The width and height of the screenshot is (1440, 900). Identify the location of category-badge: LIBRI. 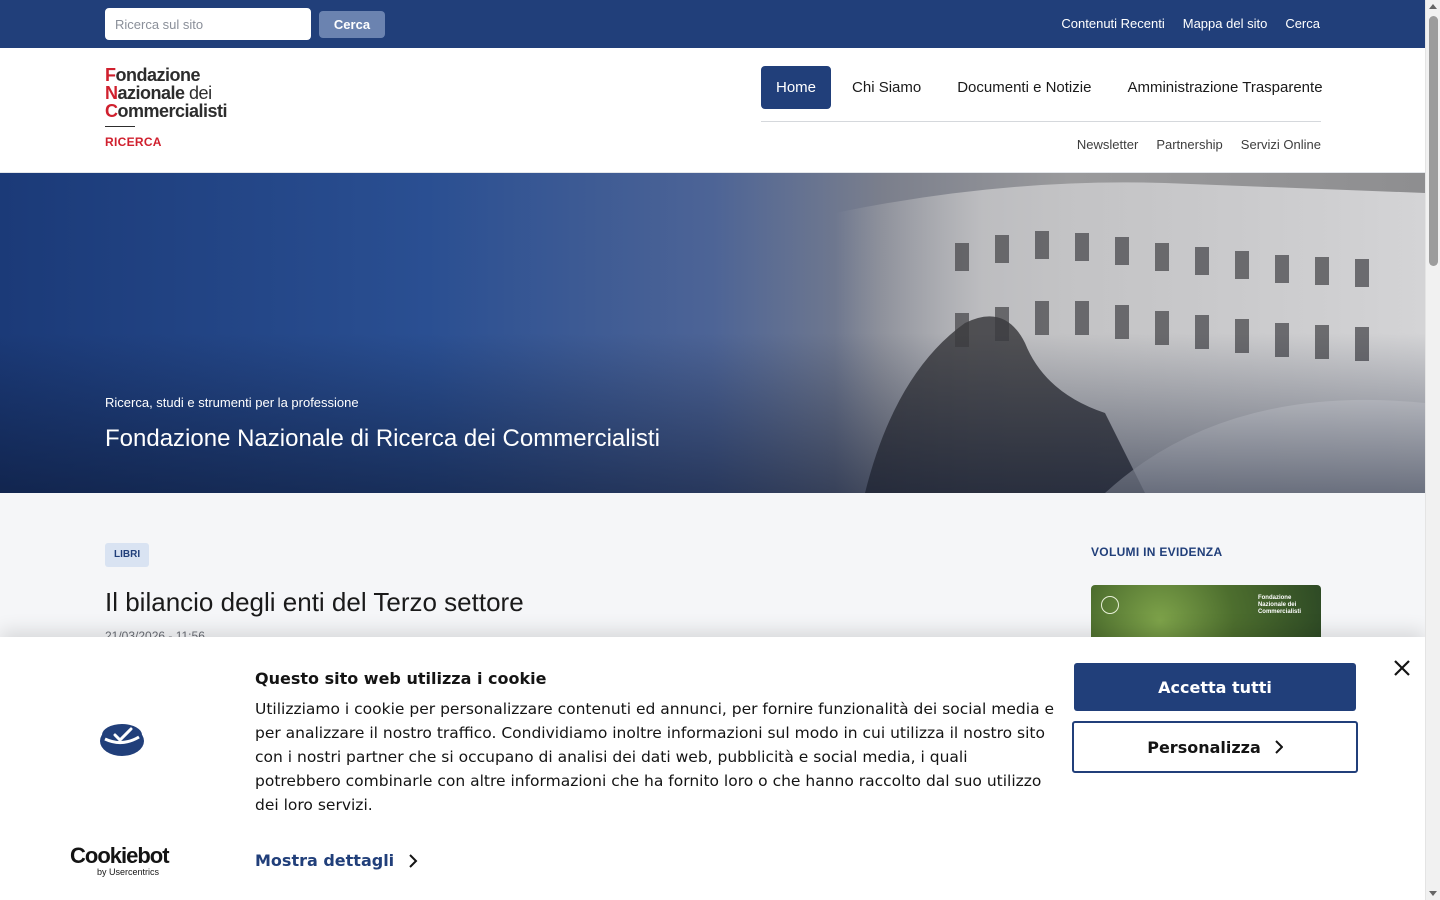
(127, 555).